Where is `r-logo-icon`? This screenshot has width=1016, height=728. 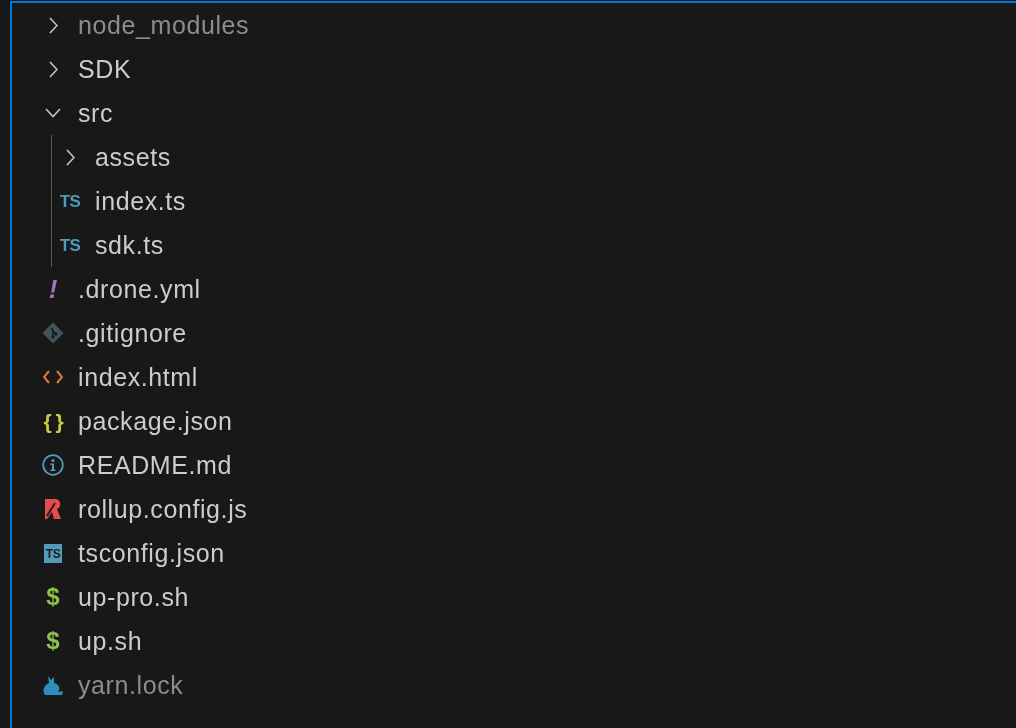
r-logo-icon is located at coordinates (53, 509).